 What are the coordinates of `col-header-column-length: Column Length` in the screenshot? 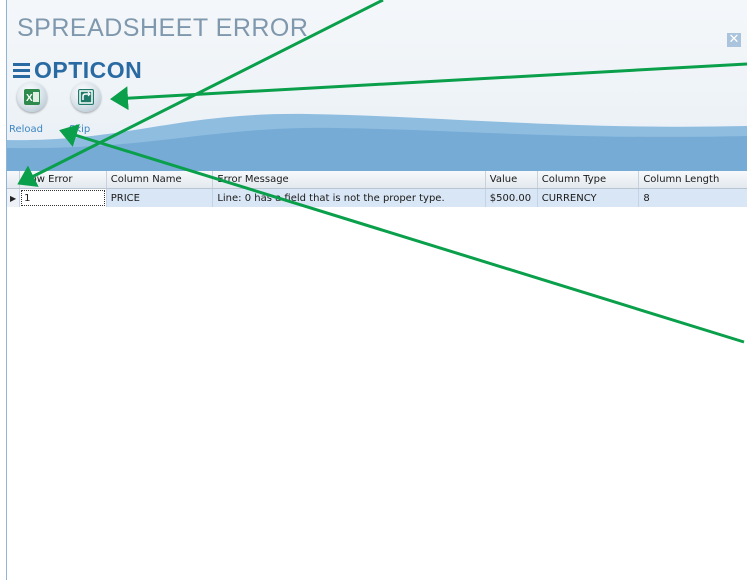 It's located at (692, 180).